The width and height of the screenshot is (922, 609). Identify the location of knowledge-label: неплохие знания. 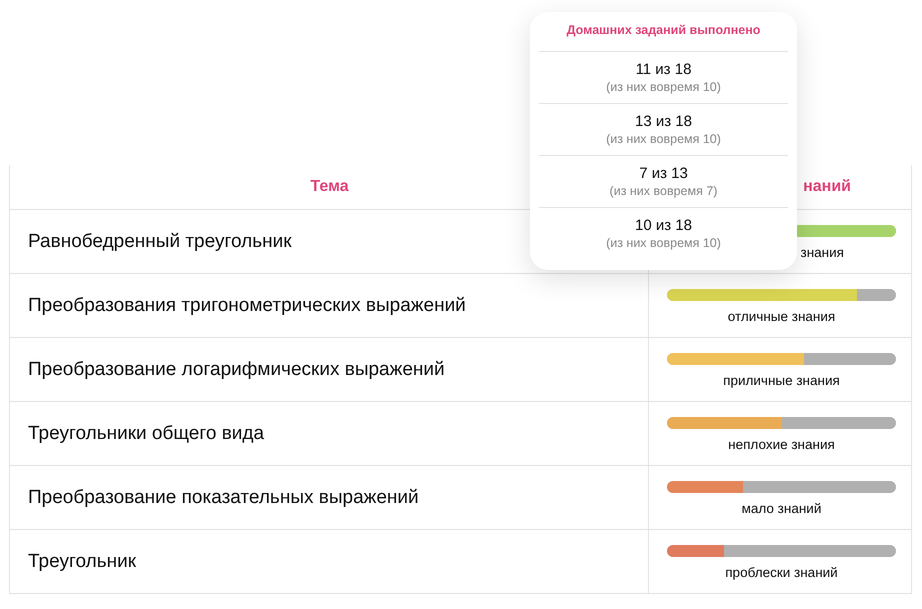
(781, 444).